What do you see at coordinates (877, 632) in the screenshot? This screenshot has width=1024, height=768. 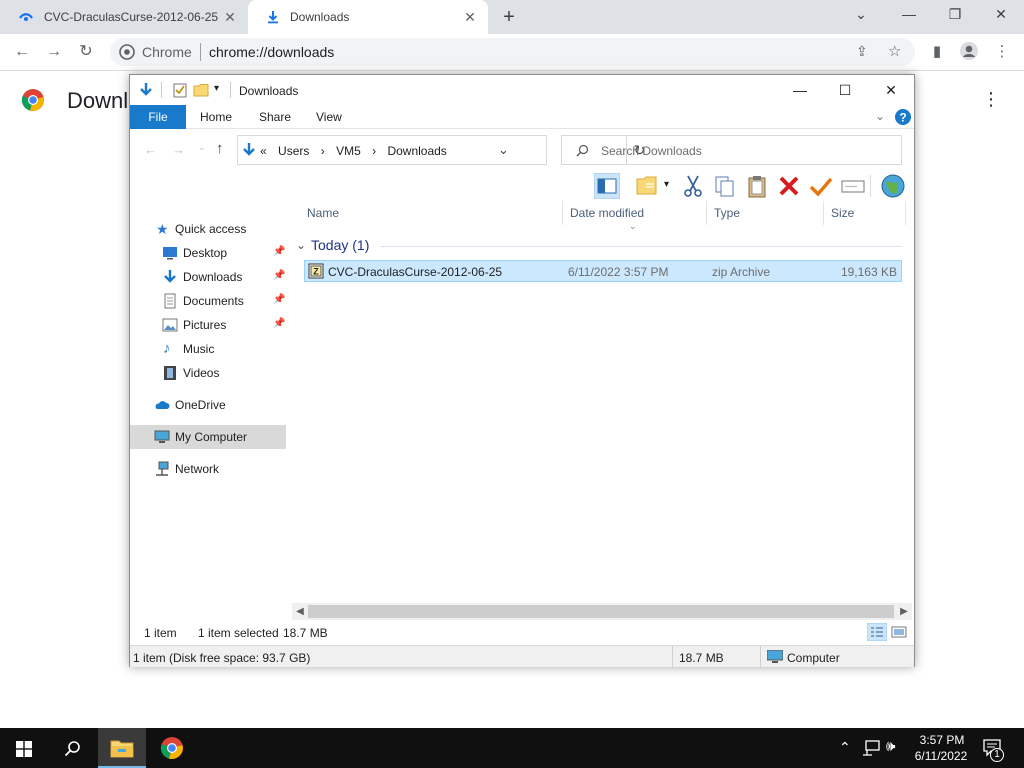 I see `details-view-icon` at bounding box center [877, 632].